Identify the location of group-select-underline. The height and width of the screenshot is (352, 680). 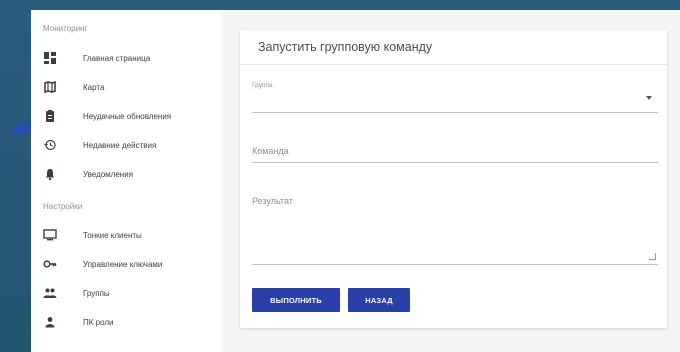
(455, 112).